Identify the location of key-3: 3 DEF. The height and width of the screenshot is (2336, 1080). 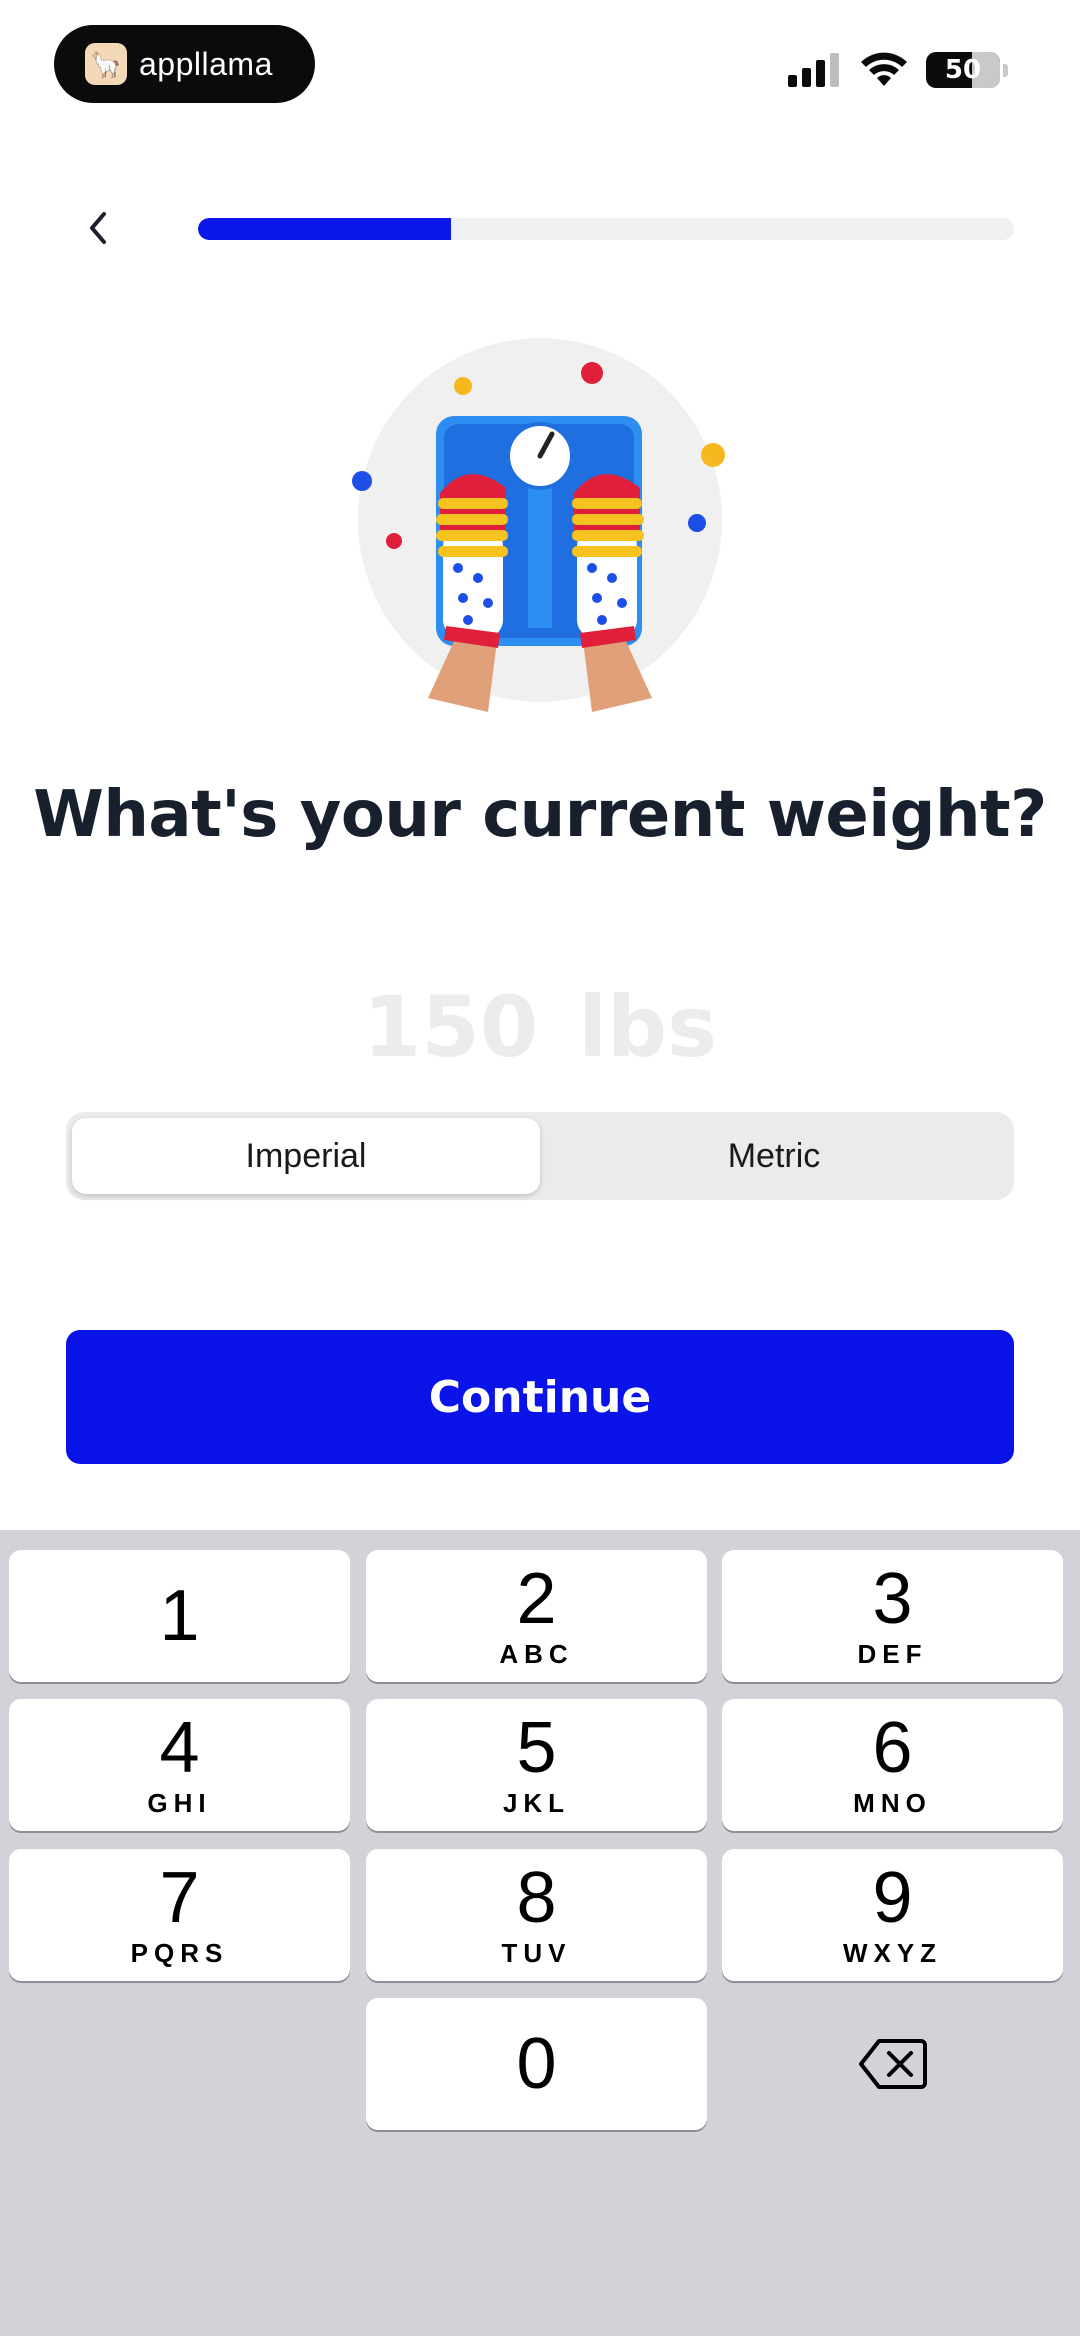
(892, 1616).